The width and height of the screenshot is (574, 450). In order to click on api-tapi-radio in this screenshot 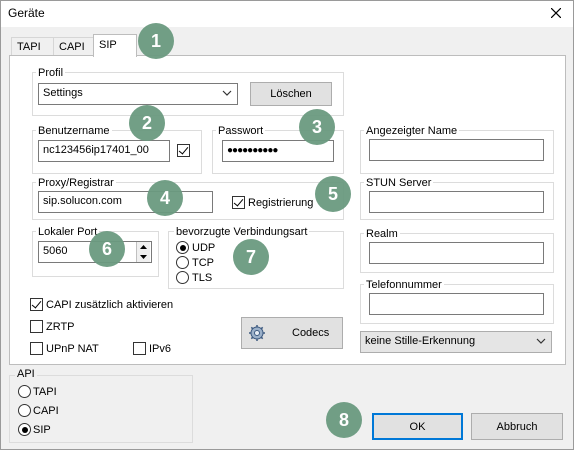, I will do `click(24, 391)`.